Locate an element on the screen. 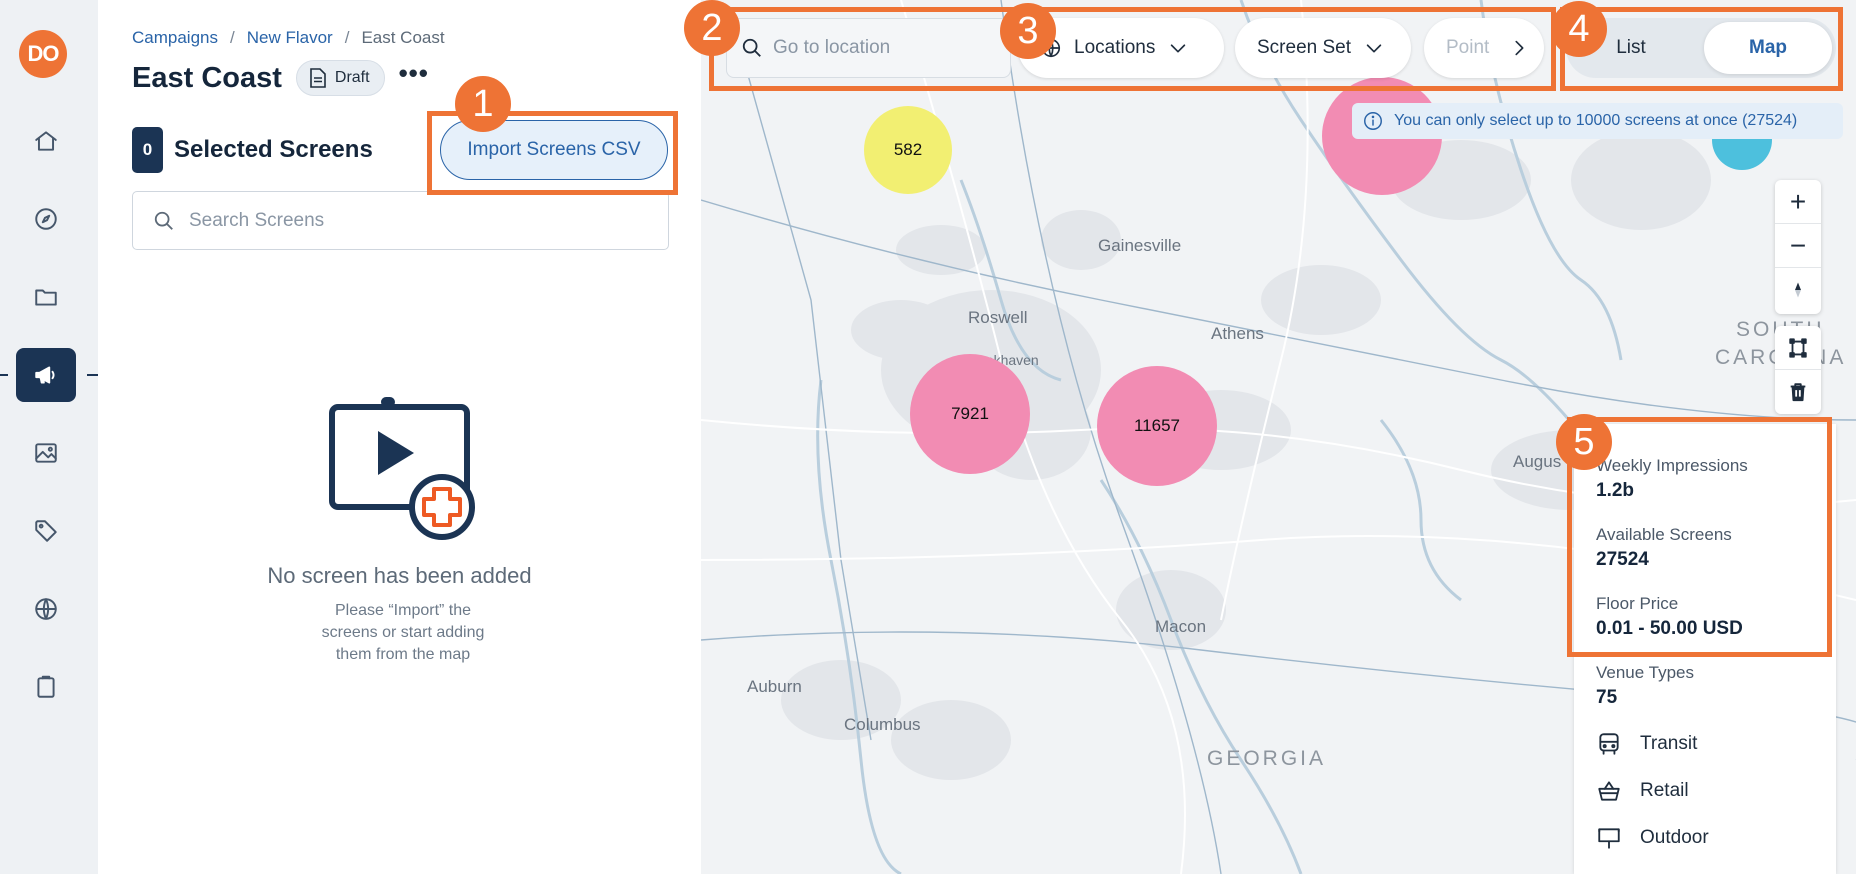  breadcrumb: Campaigns / New Flavor / East Coast is located at coordinates (288, 38).